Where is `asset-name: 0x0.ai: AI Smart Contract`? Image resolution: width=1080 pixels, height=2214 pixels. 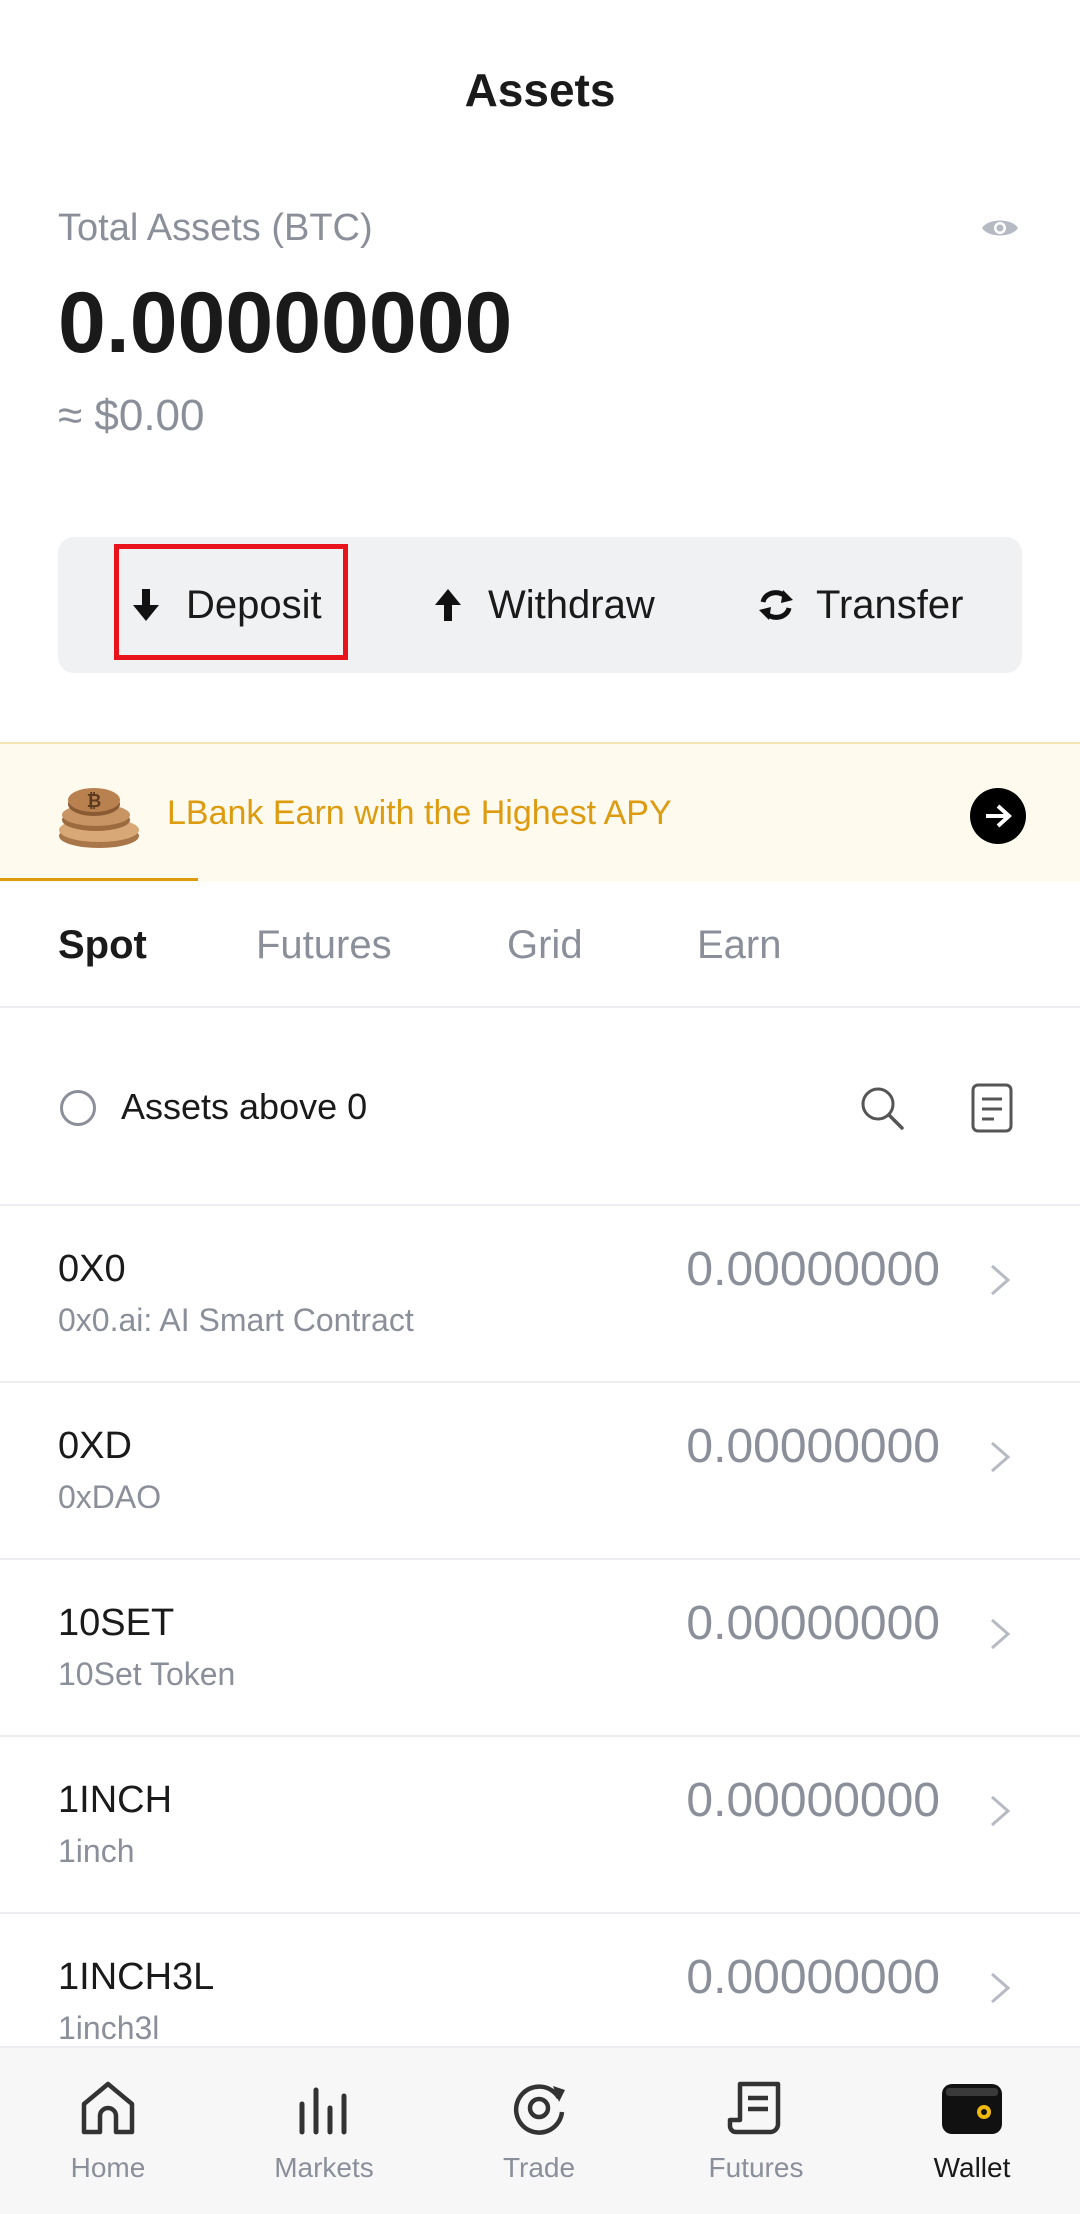 asset-name: 0x0.ai: AI Smart Contract is located at coordinates (236, 1320).